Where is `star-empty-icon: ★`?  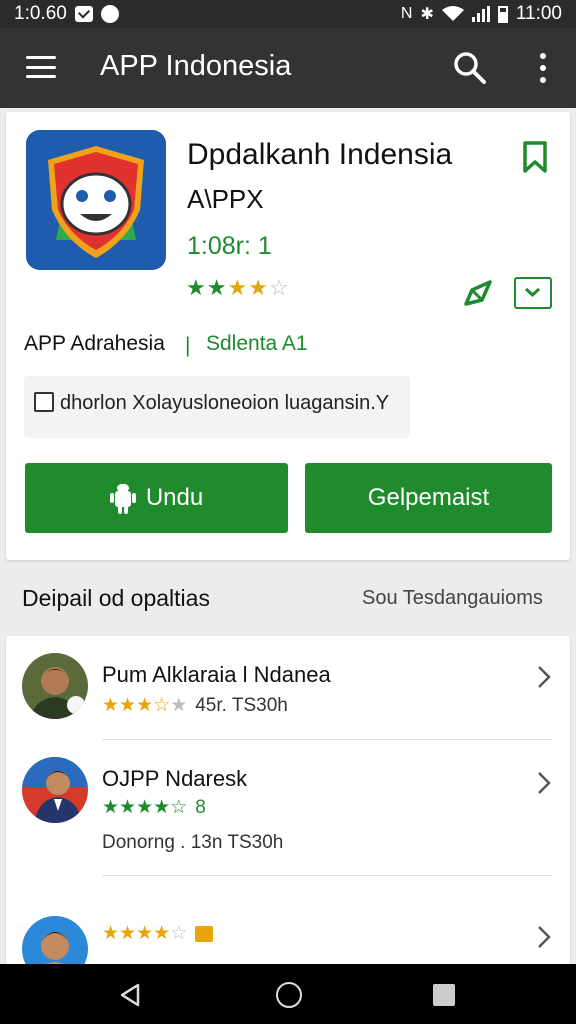
star-empty-icon: ★ is located at coordinates (179, 705).